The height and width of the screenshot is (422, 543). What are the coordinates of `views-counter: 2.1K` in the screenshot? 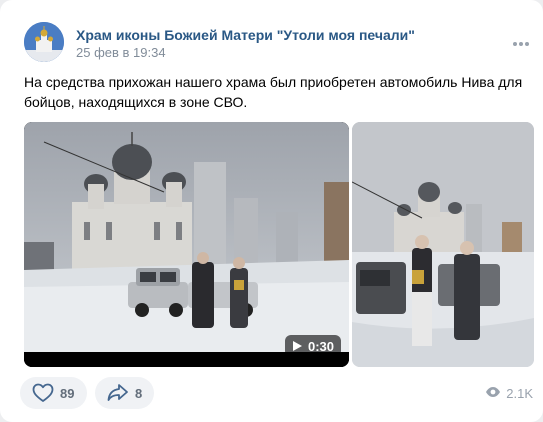 It's located at (509, 393).